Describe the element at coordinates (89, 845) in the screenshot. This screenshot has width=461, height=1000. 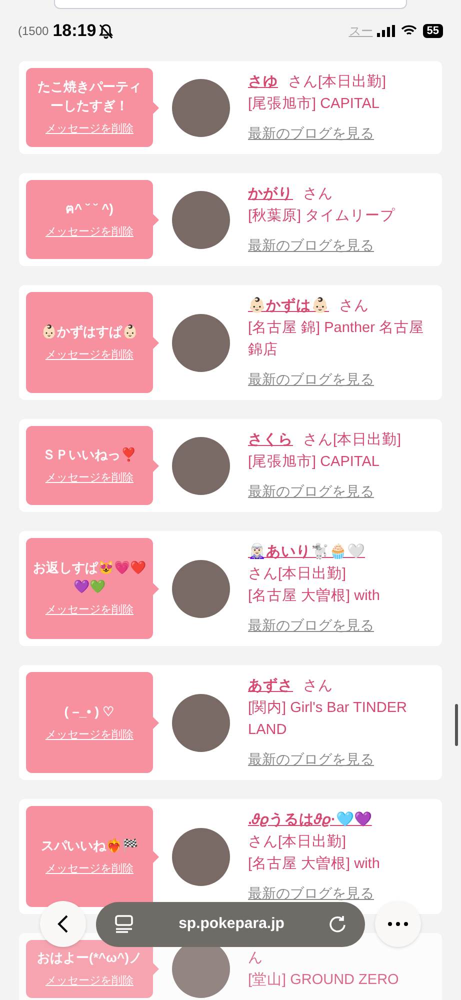
I see `message-text: スパいいね❤‍🔥🏁` at that location.